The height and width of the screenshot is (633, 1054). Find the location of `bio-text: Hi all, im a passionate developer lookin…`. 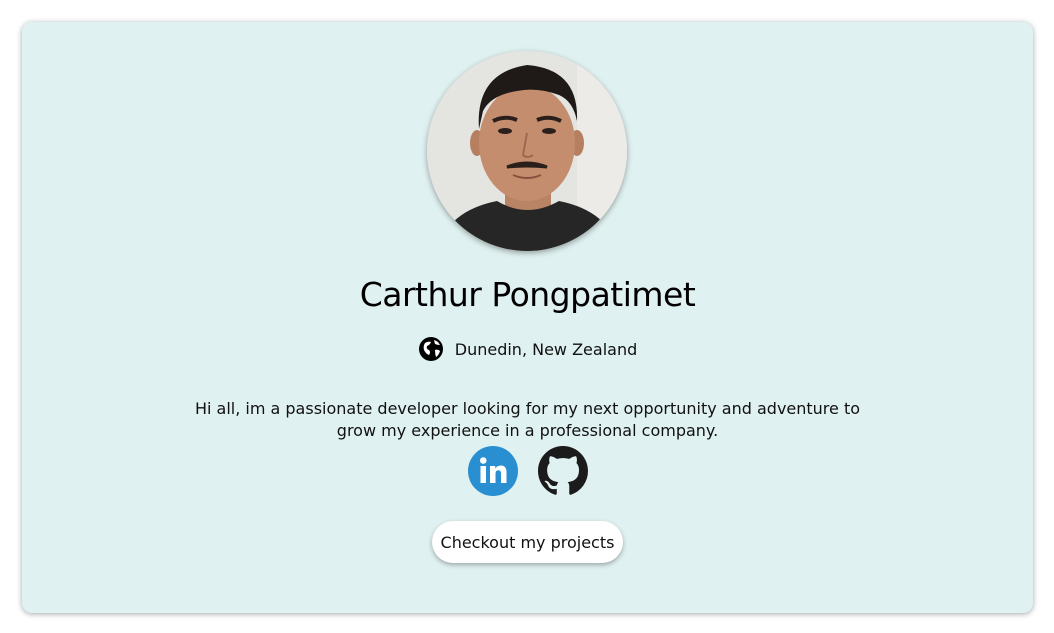

bio-text: Hi all, im a passionate developer lookin… is located at coordinates (527, 419).